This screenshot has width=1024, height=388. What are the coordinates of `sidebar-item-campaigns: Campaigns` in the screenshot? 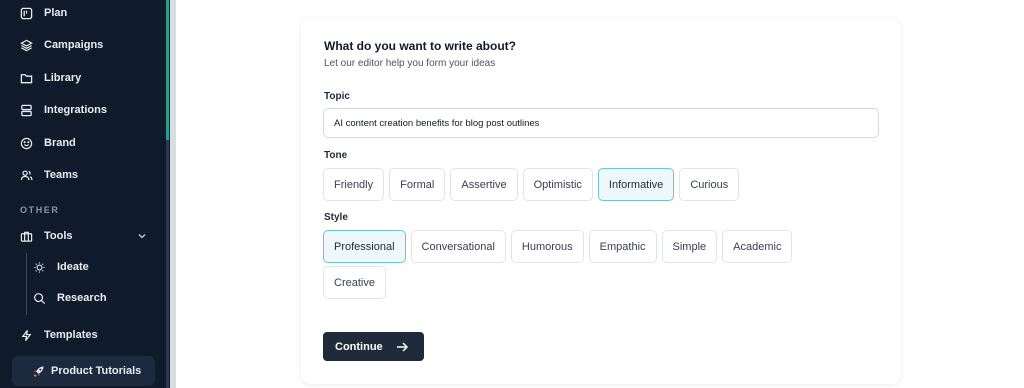 It's located at (61, 45).